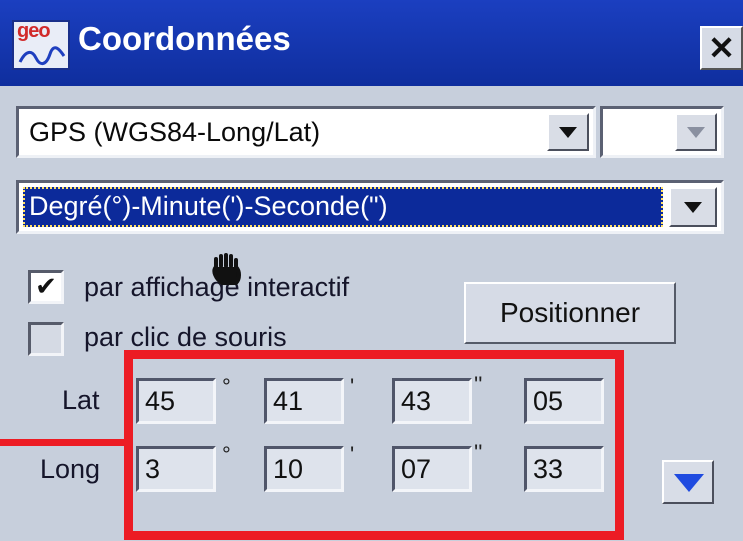 The width and height of the screenshot is (743, 541). Describe the element at coordinates (693, 207) in the screenshot. I see `format-dropdown-button` at that location.